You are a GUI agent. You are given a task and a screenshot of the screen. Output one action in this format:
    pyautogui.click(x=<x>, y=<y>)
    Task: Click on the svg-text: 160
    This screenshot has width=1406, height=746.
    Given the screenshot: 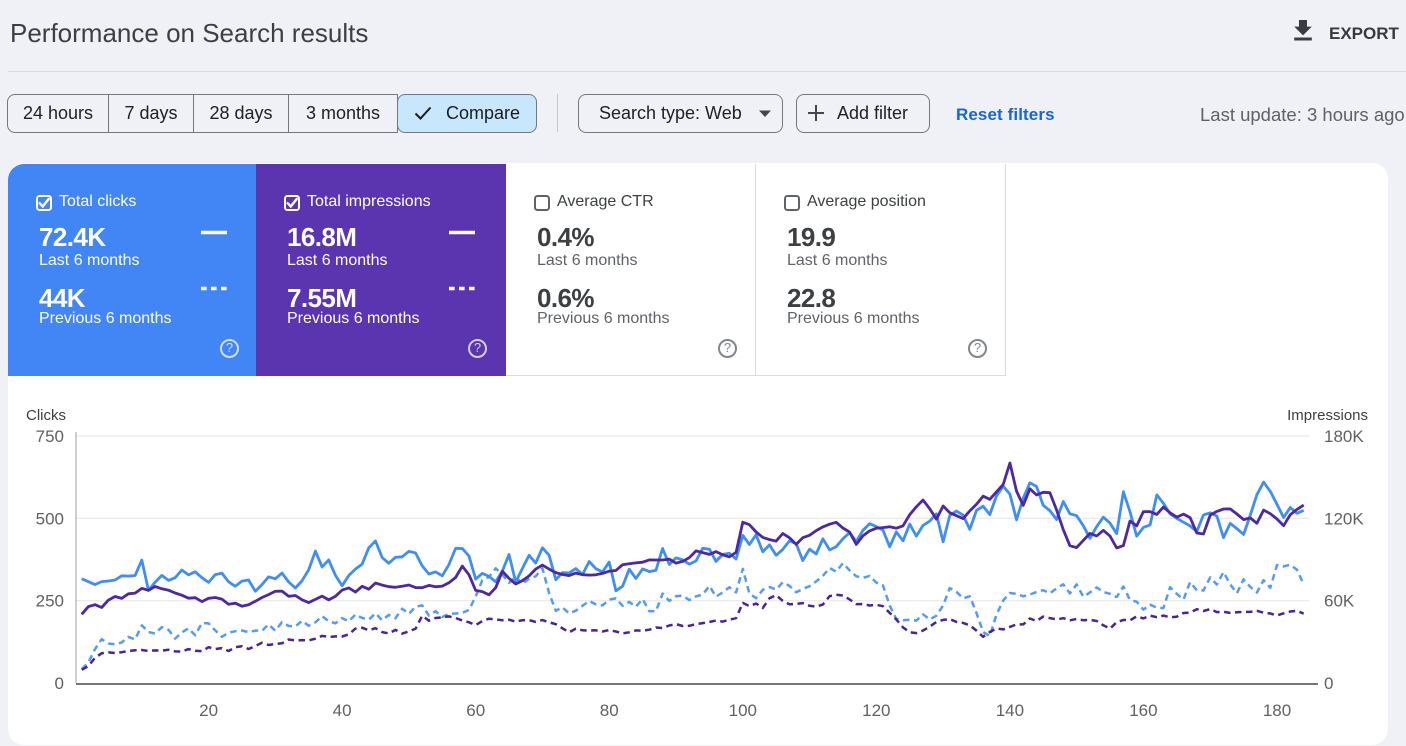 What is the action you would take?
    pyautogui.click(x=1143, y=710)
    